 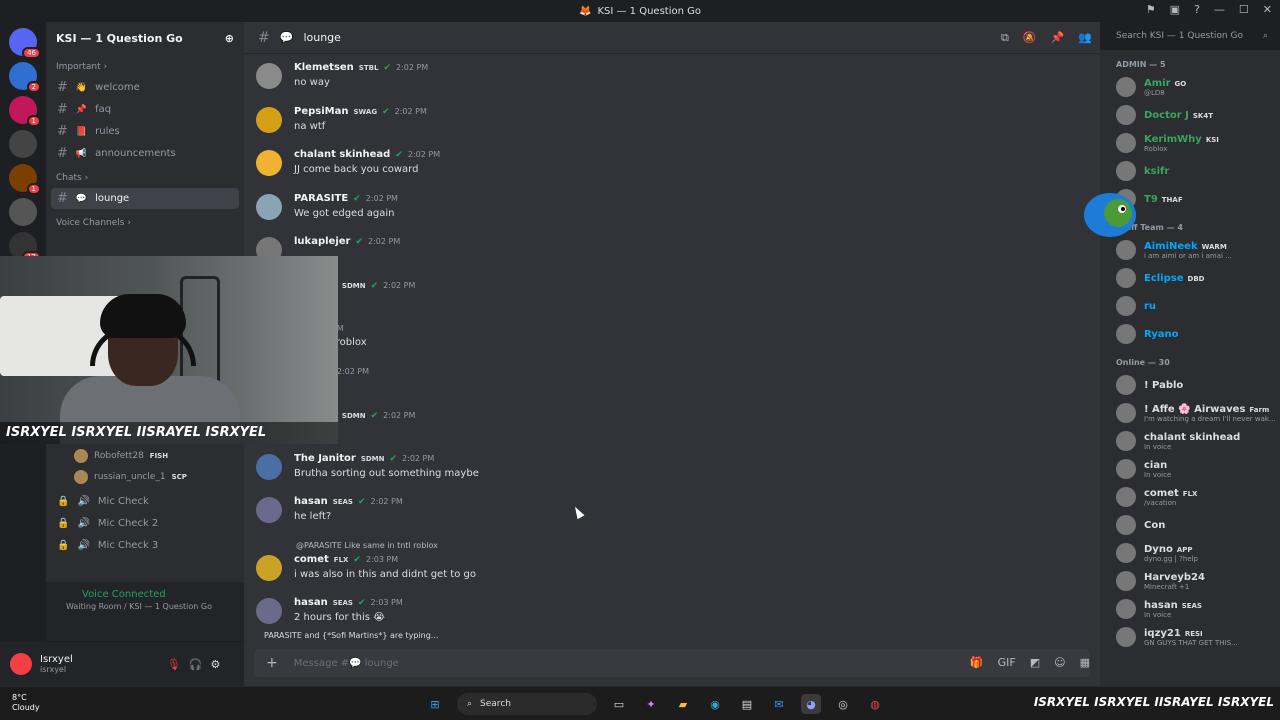 What do you see at coordinates (145, 131) in the screenshot?
I see `channel-rules: # 📕 rules` at bounding box center [145, 131].